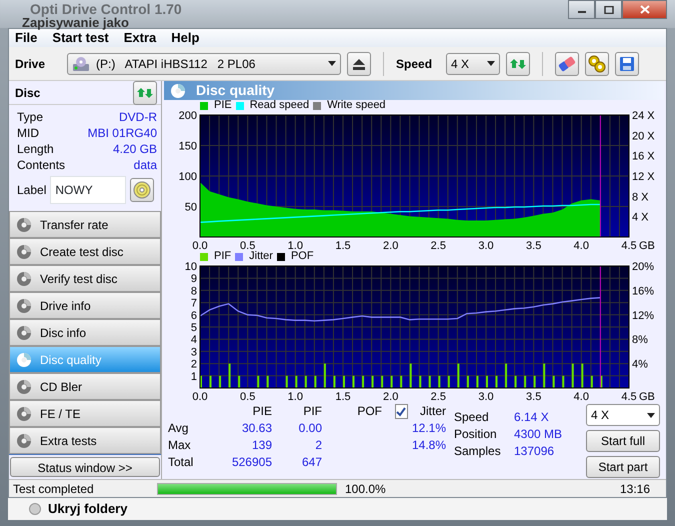 The height and width of the screenshot is (526, 675). Describe the element at coordinates (187, 116) in the screenshot. I see `axis-label: 200` at that location.